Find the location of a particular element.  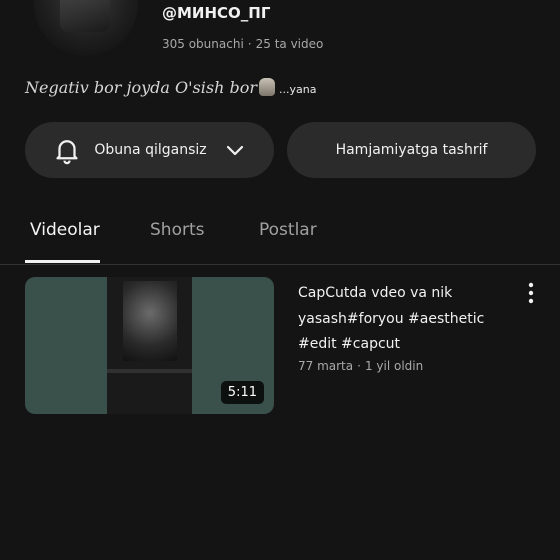

thumbnail-image is located at coordinates (150, 321).